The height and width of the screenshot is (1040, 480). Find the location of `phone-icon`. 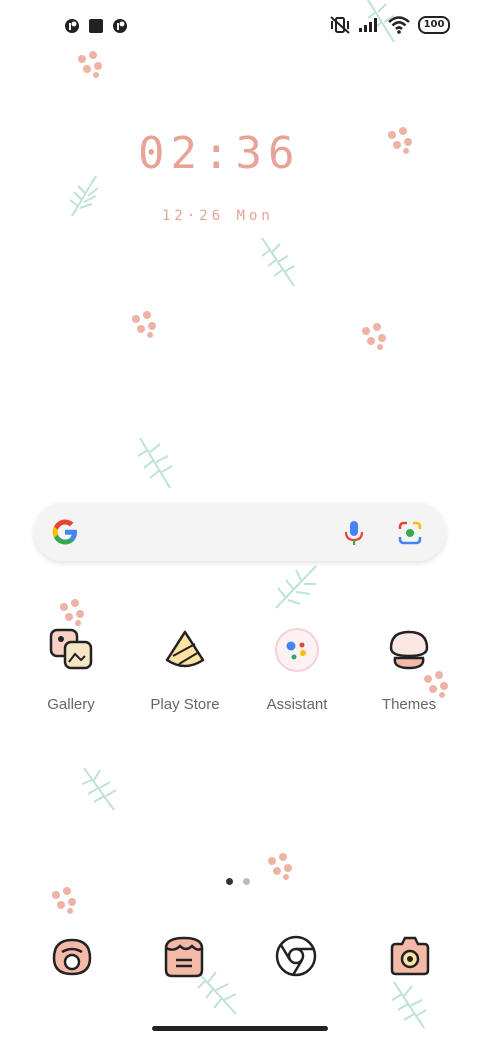

phone-icon is located at coordinates (72, 956).